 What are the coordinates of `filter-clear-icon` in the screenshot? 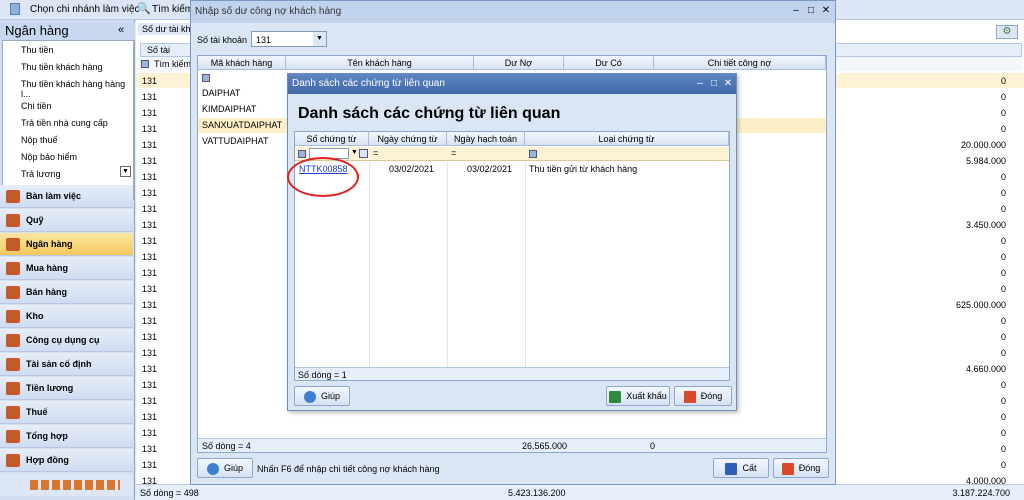 It's located at (363, 153).